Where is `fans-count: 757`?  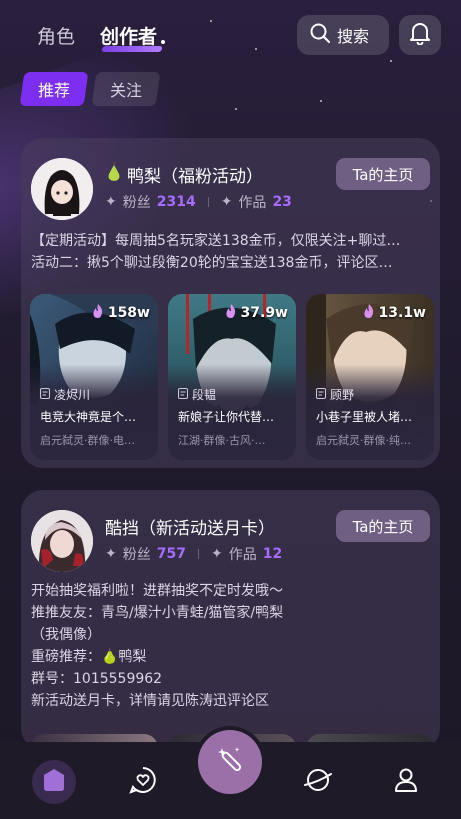
fans-count: 757 is located at coordinates (171, 554).